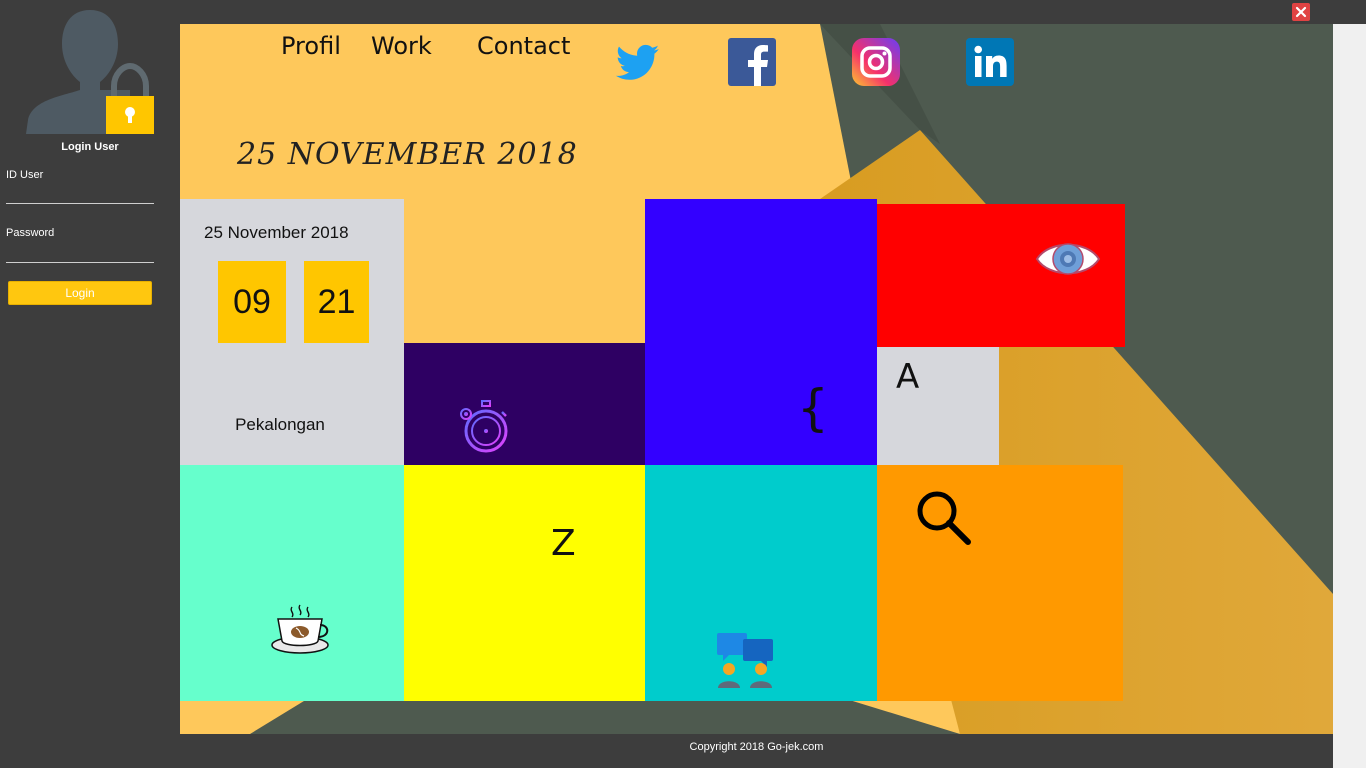  I want to click on team-chat-icon, so click(745, 660).